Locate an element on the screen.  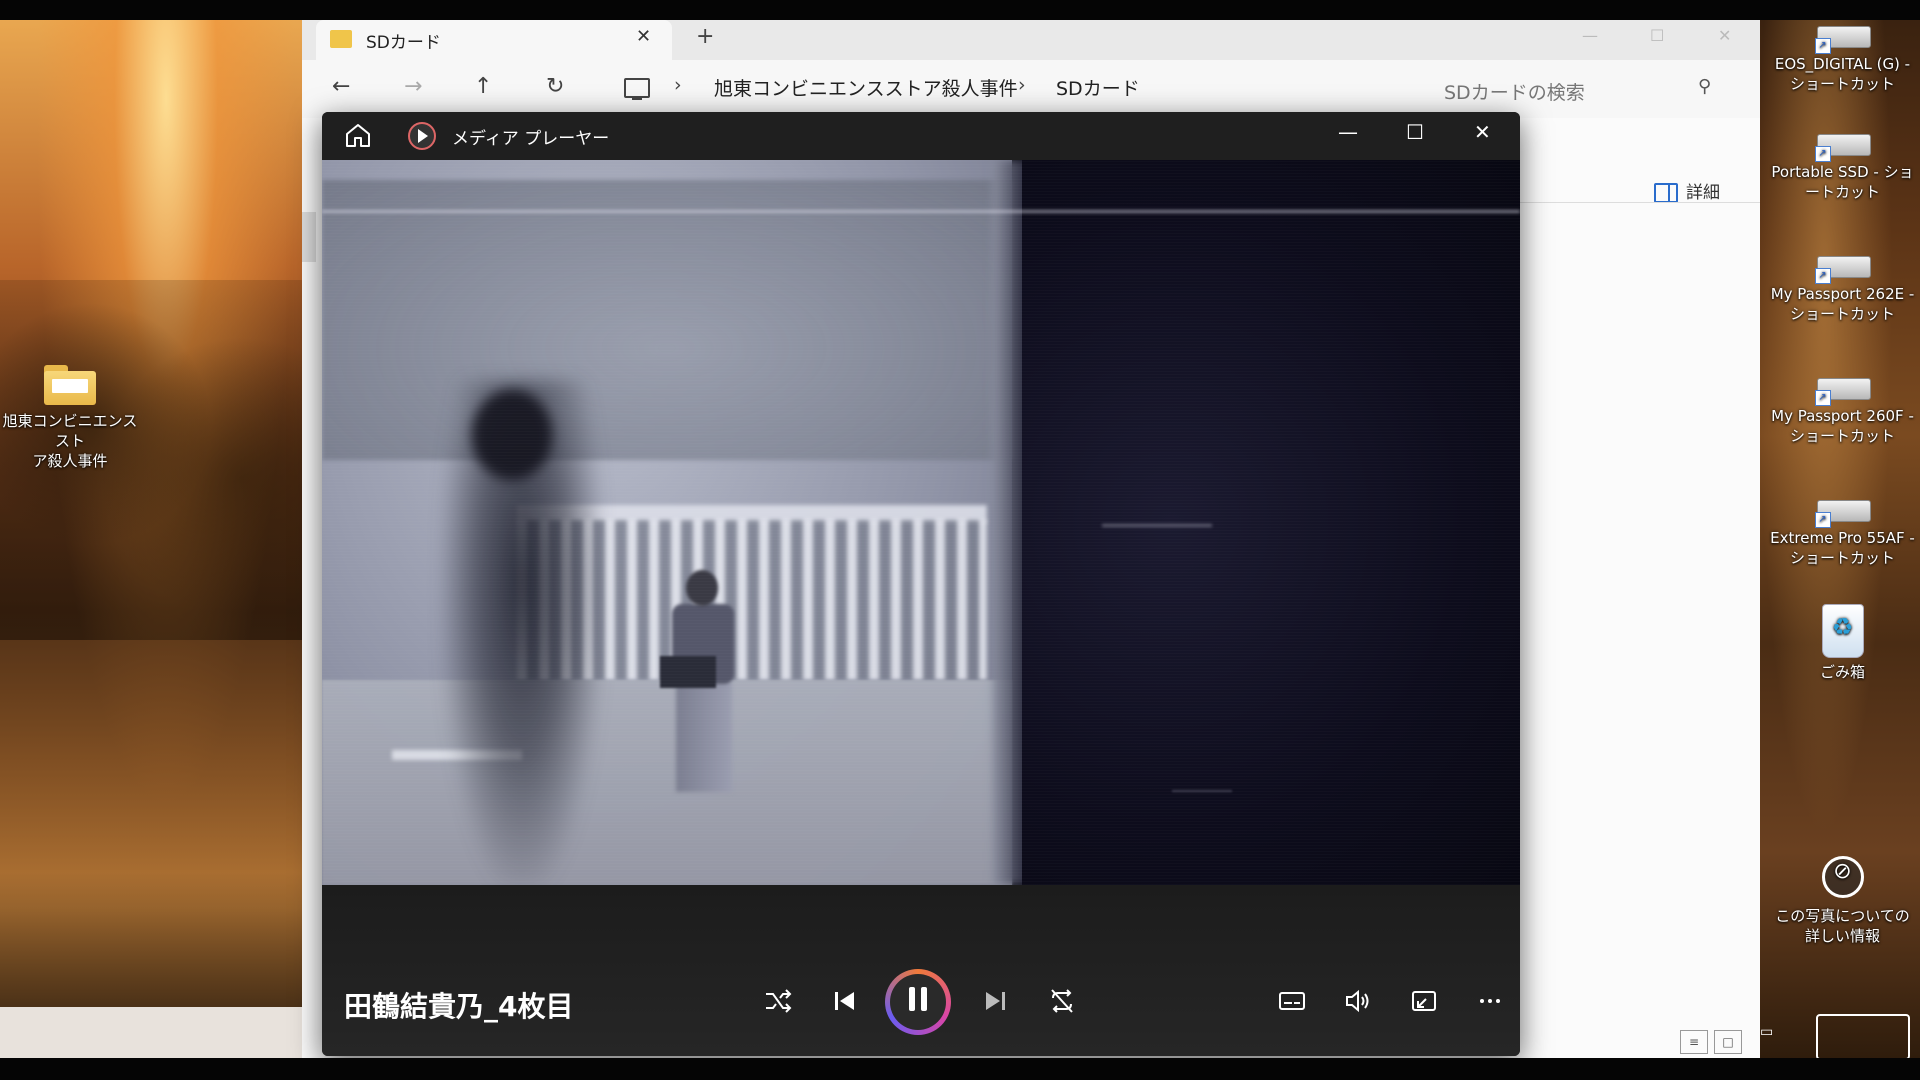
search-icon: ⚲ is located at coordinates (1704, 86).